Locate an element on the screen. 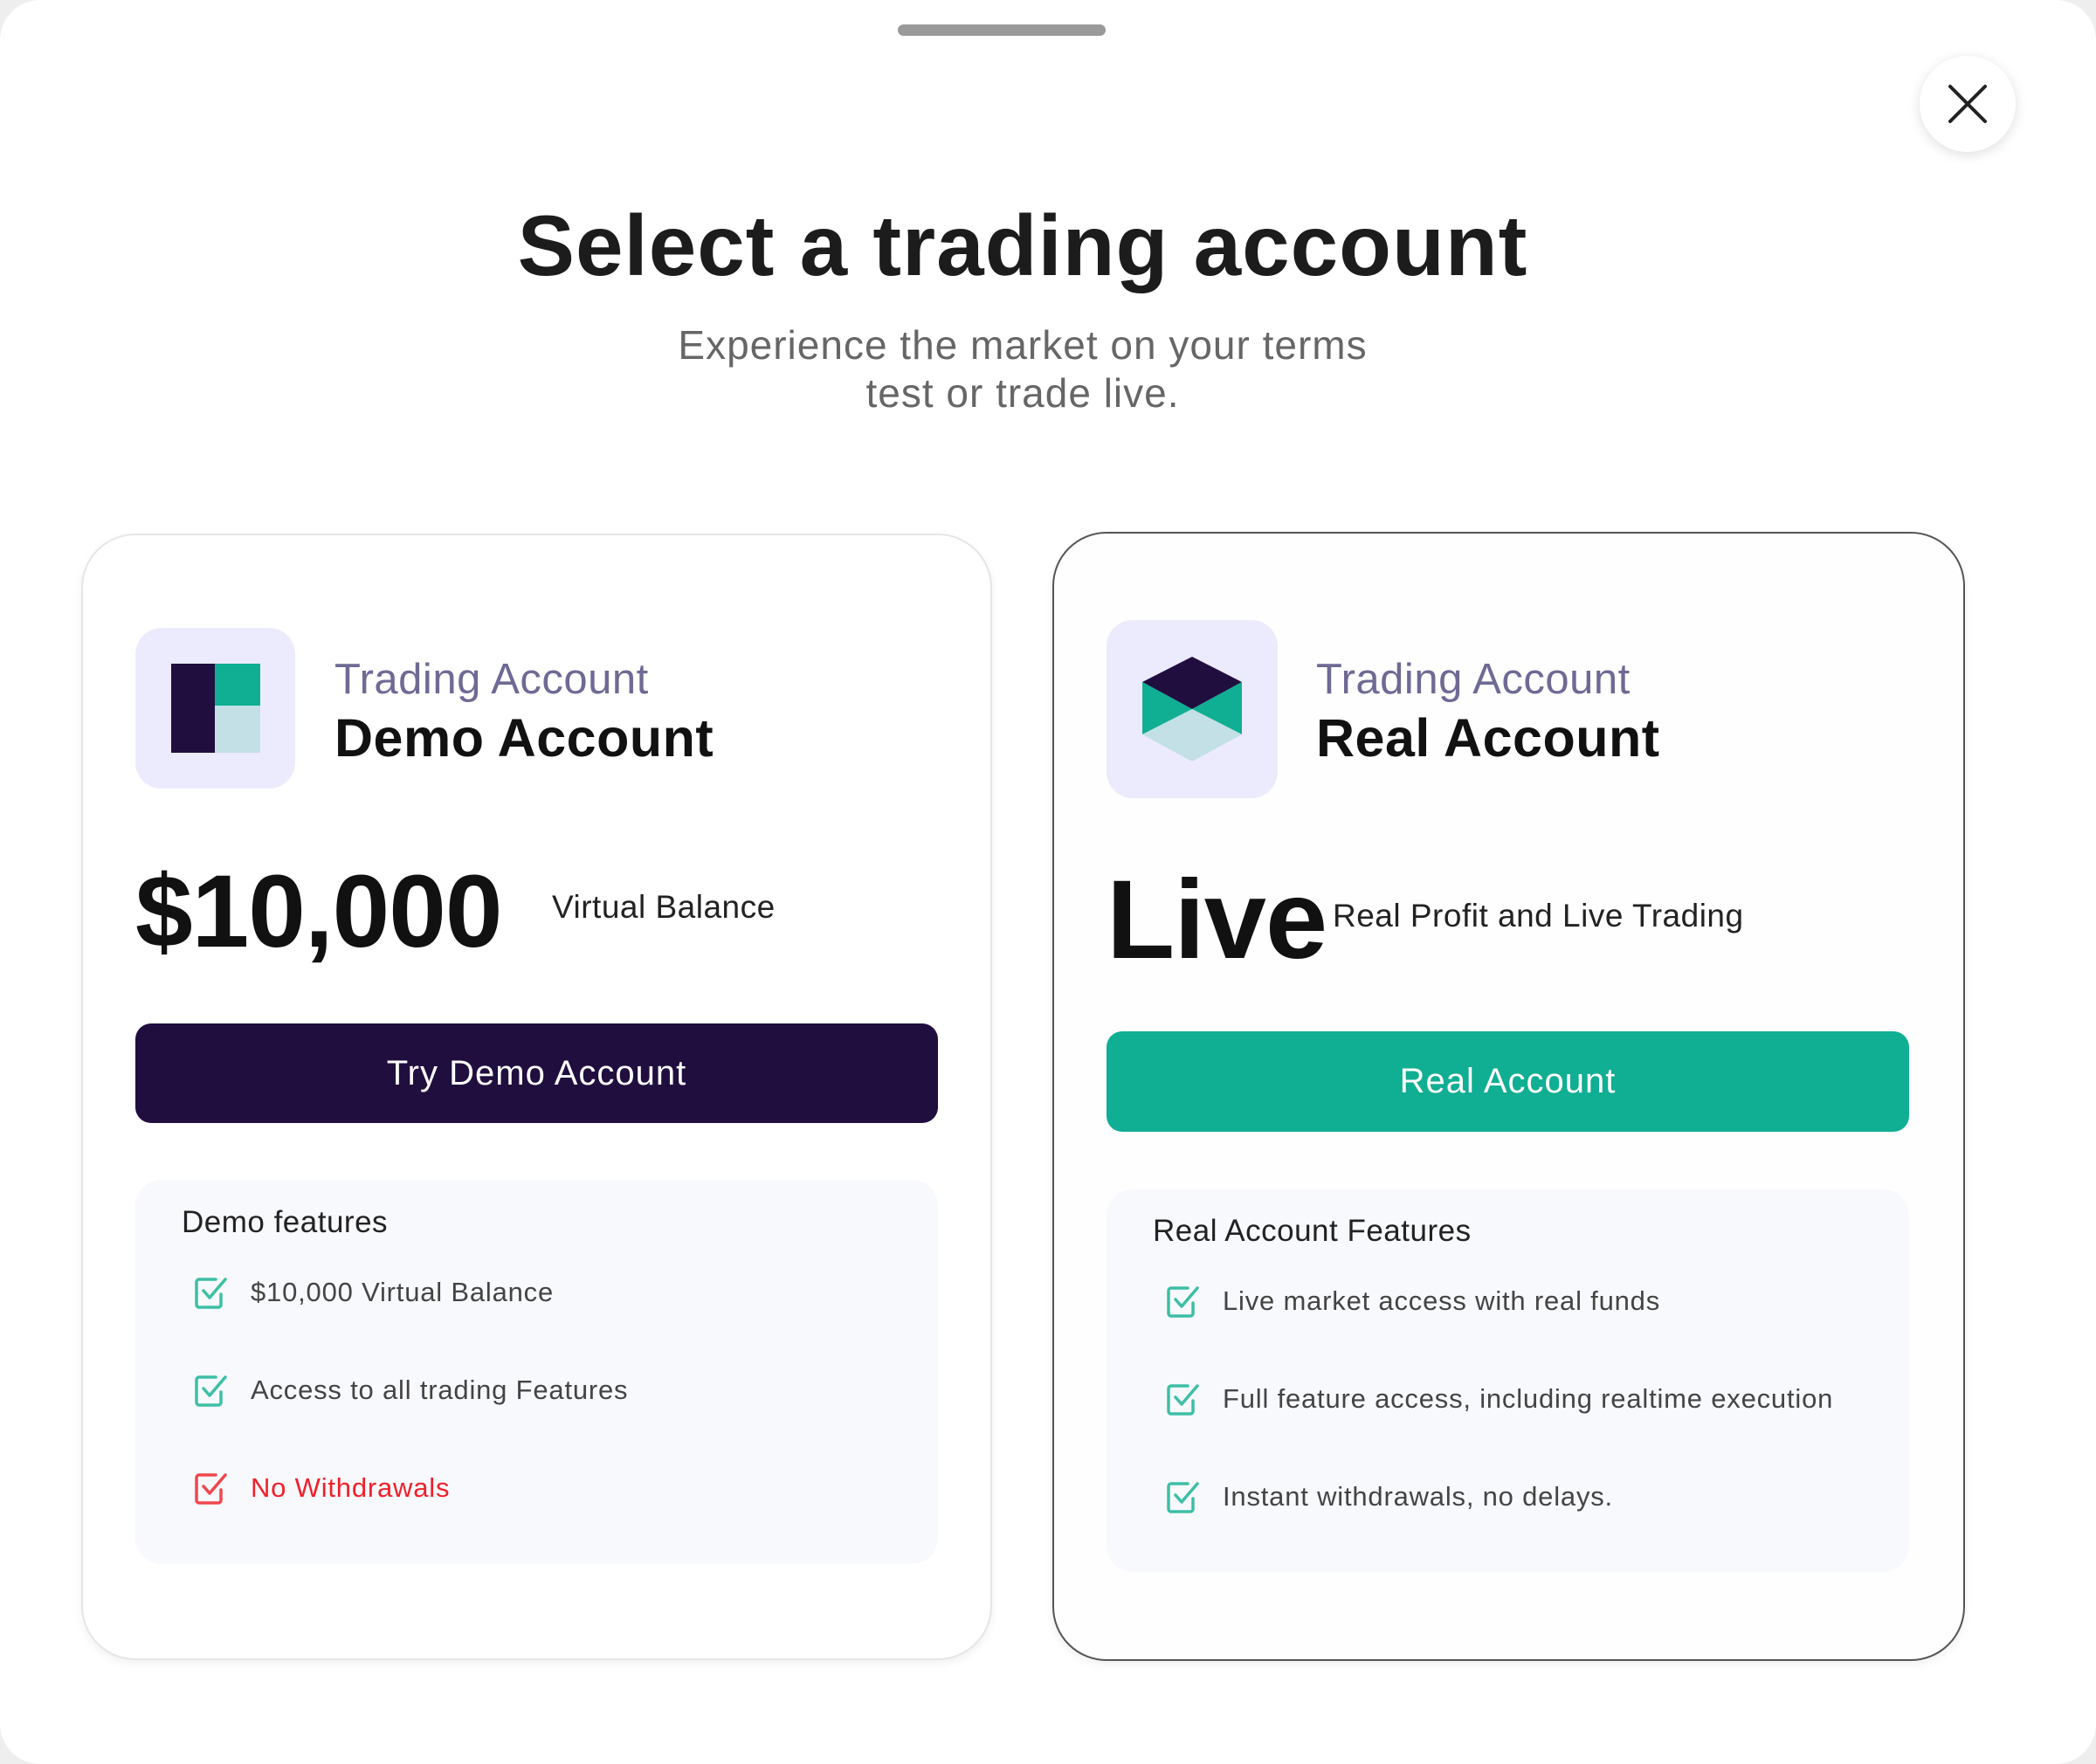 The height and width of the screenshot is (1764, 2096). feature-item: Instant withdrawals, no delays. is located at coordinates (1390, 1497).